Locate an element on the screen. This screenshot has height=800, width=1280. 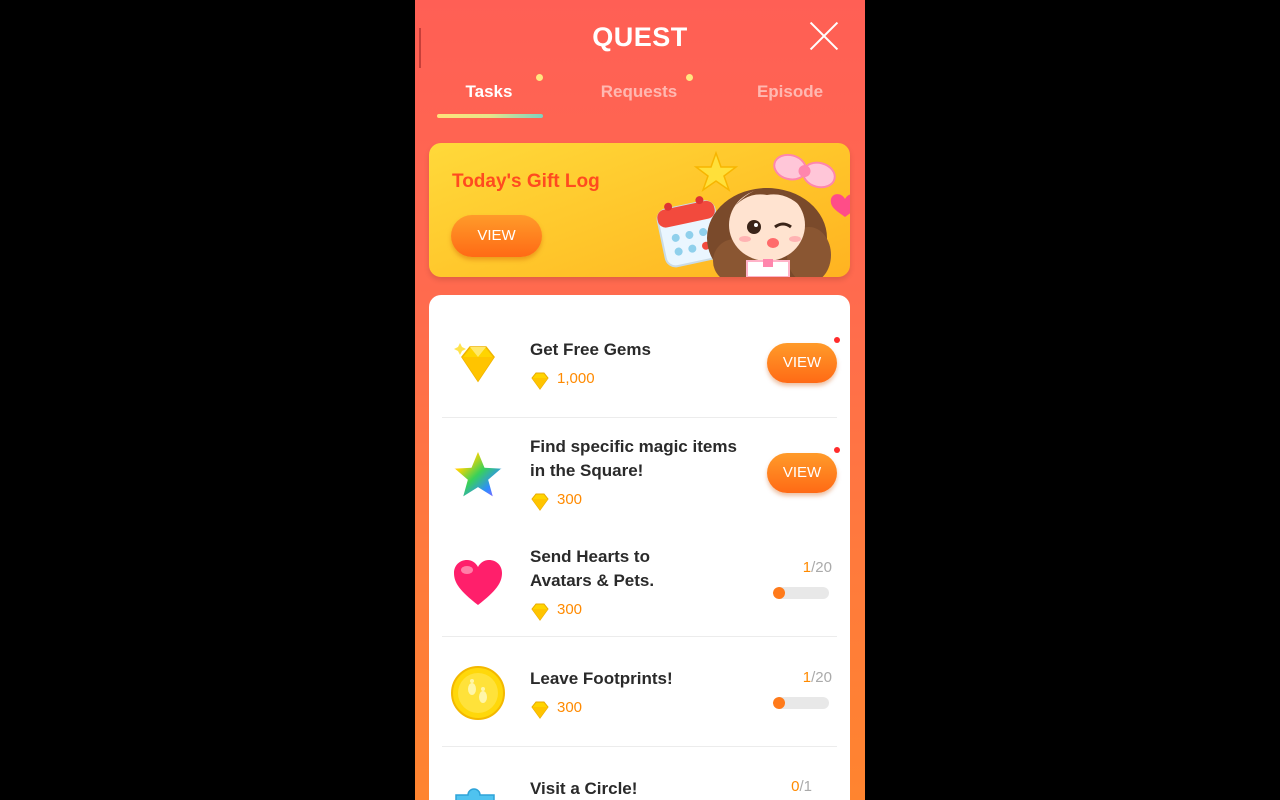
tab-requests-notification-dot is located at coordinates (689, 77).